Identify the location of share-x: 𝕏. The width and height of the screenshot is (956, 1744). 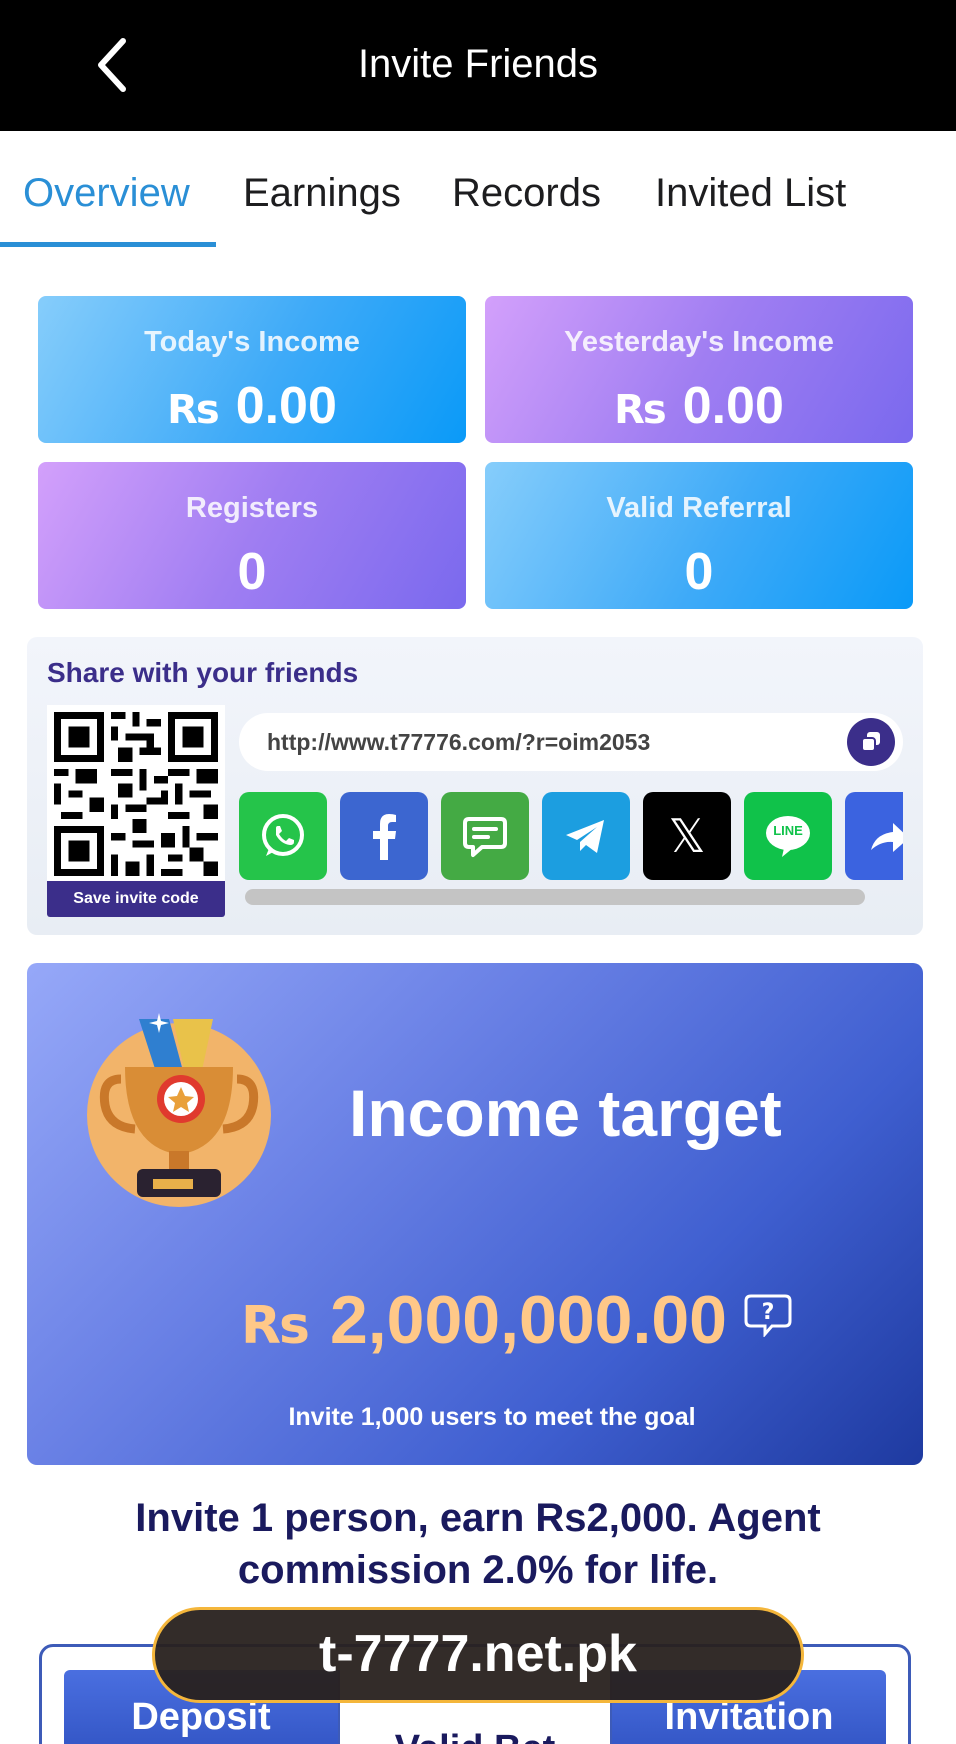
(687, 836).